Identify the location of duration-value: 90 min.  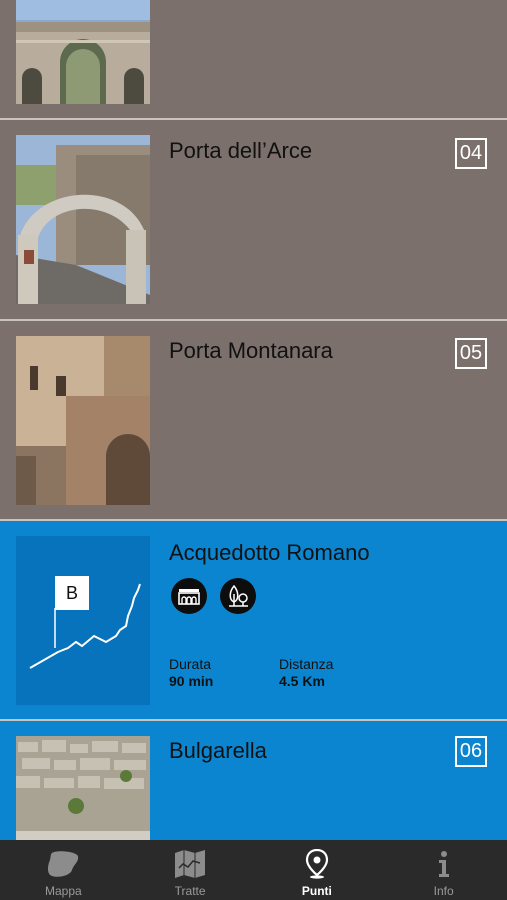
(191, 681).